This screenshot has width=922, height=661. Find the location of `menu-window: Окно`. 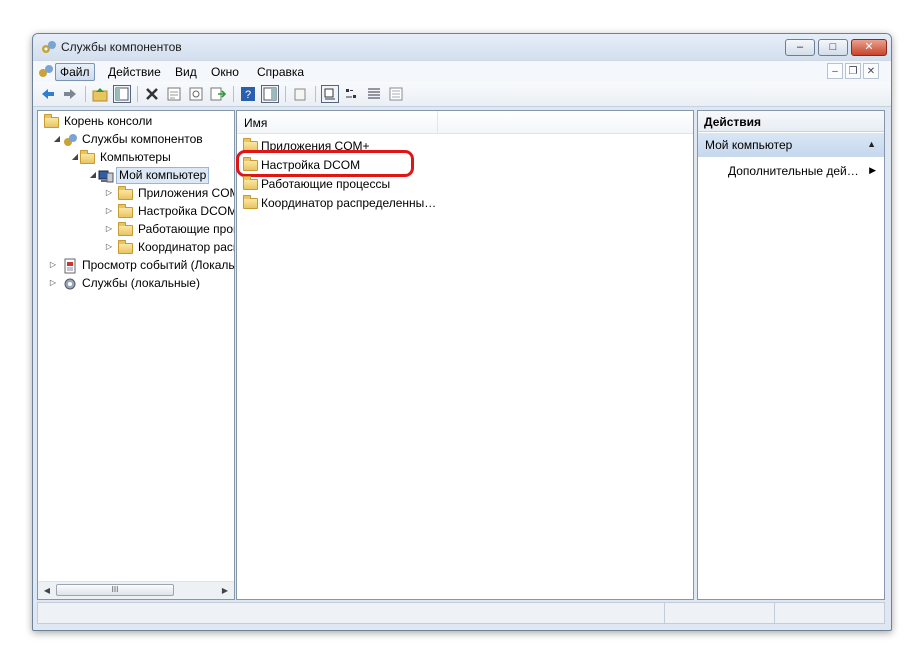

menu-window: Окно is located at coordinates (225, 72).